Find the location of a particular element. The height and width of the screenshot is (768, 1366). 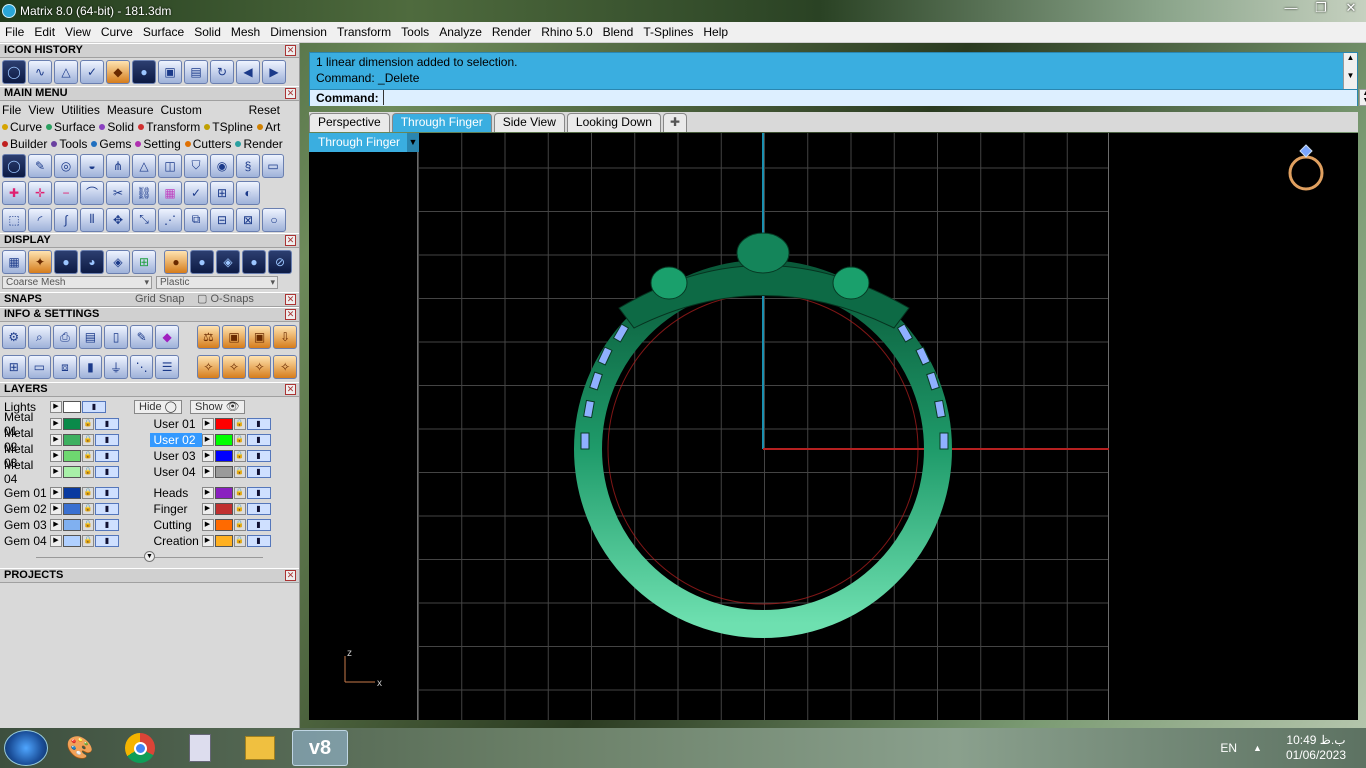

cone-icon: △ is located at coordinates (144, 165).